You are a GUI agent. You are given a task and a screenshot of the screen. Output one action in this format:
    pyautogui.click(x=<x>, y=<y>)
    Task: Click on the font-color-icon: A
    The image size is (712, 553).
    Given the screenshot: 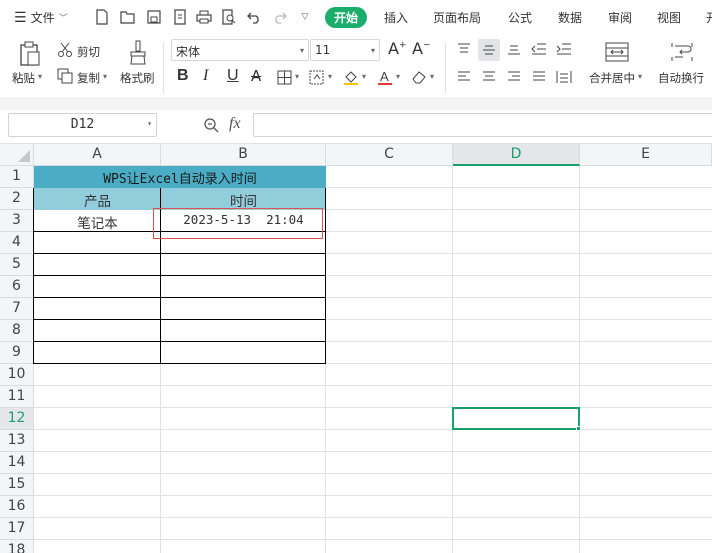 What is the action you would take?
    pyautogui.click(x=385, y=77)
    